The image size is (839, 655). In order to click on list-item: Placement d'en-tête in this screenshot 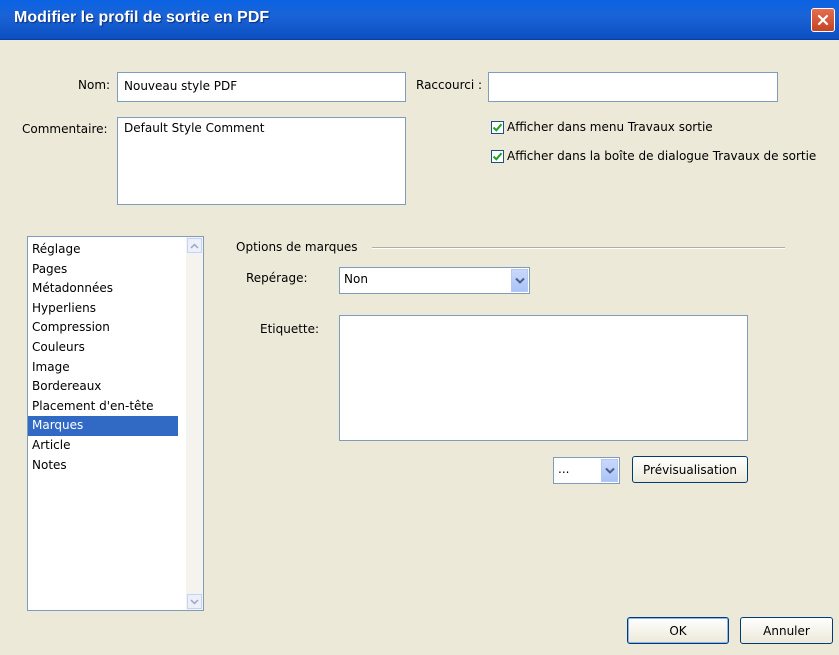, I will do `click(115, 407)`.